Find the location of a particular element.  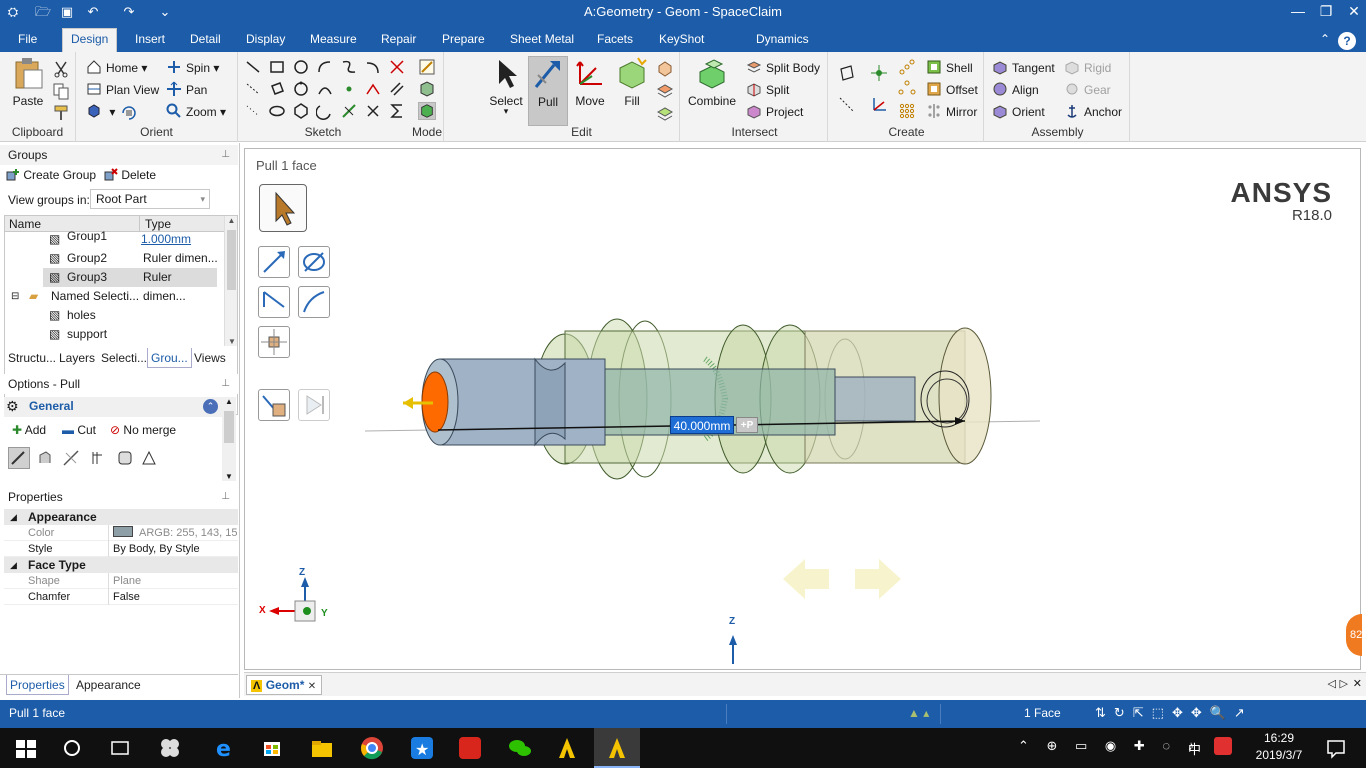

input-method-icon is located at coordinates (1223, 746).